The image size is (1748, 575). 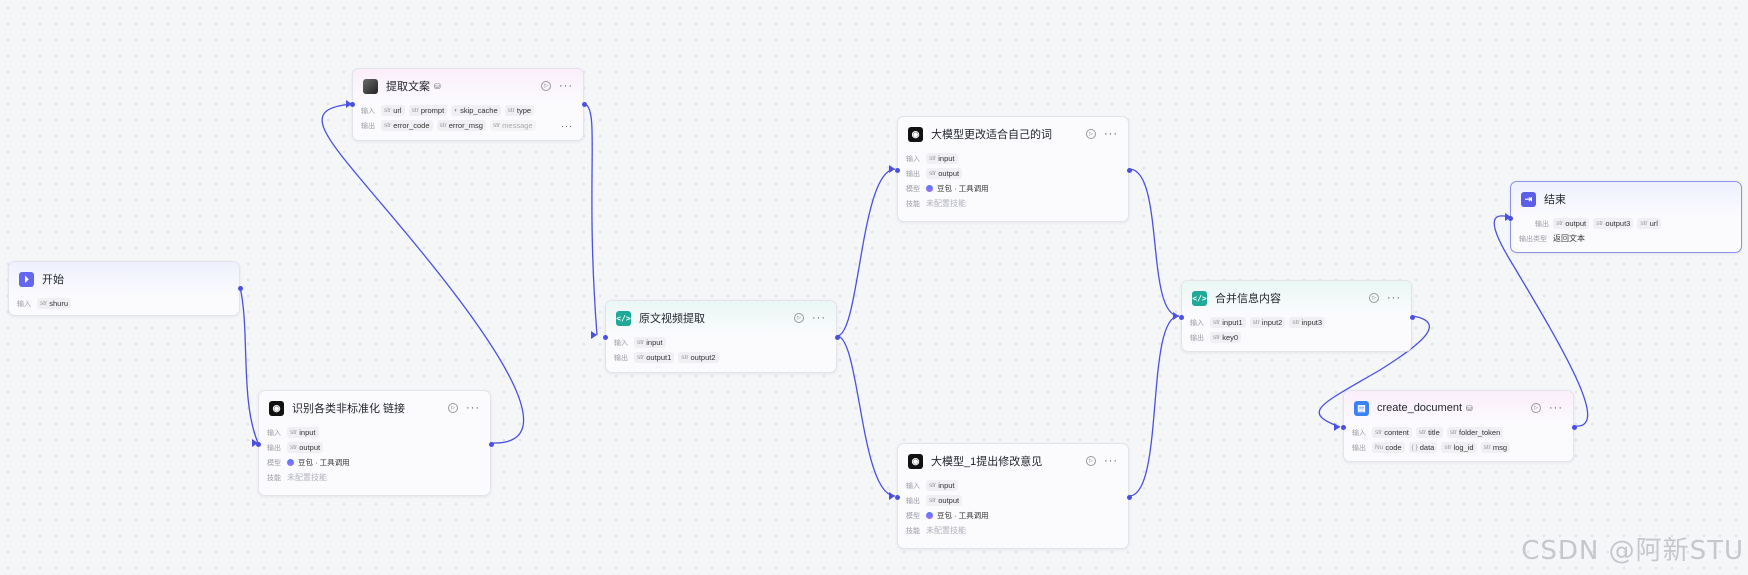 I want to click on document-icon: ▤, so click(x=1361, y=408).